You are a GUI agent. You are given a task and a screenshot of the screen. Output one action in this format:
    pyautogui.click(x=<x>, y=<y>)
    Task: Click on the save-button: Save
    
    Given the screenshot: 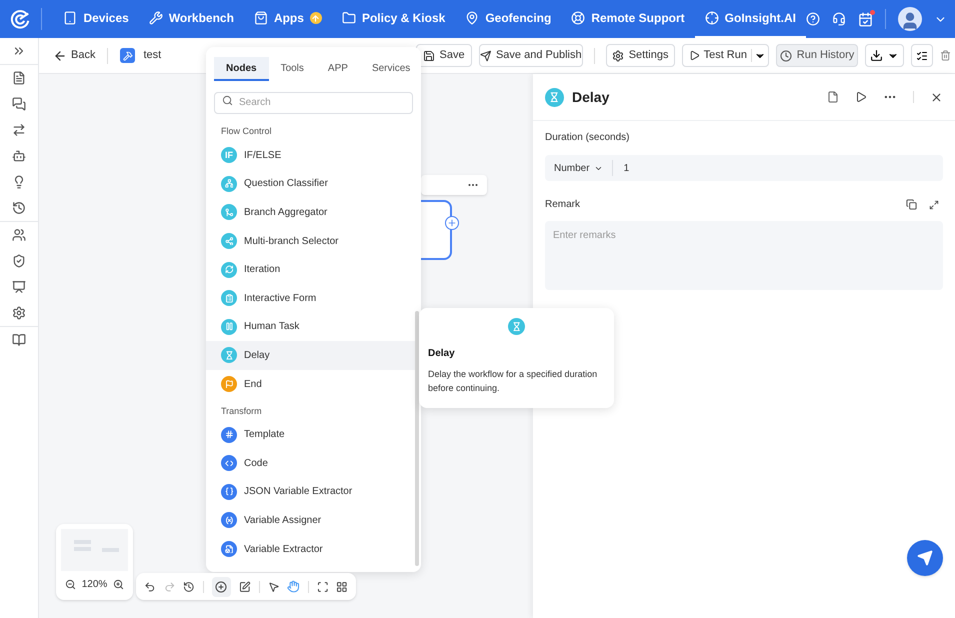 What is the action you would take?
    pyautogui.click(x=444, y=55)
    